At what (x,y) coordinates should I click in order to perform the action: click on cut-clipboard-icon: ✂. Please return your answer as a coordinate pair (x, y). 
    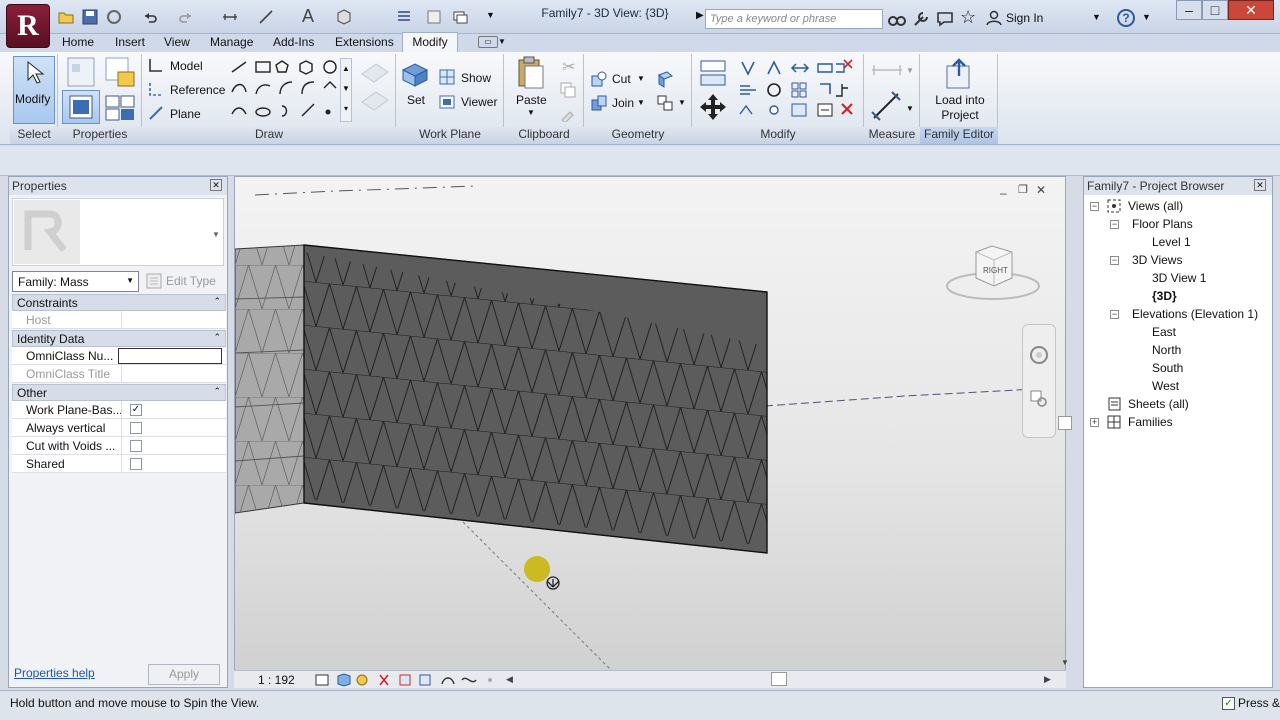
    Looking at the image, I should click on (568, 67).